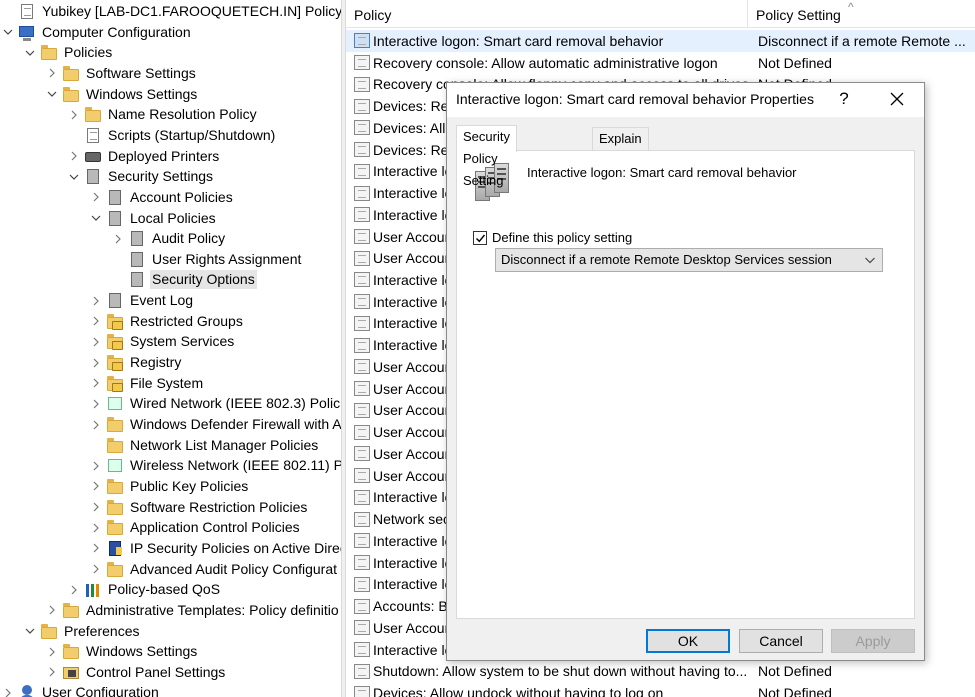  Describe the element at coordinates (196, 527) in the screenshot. I see `tree-item: Application Control Policies` at that location.